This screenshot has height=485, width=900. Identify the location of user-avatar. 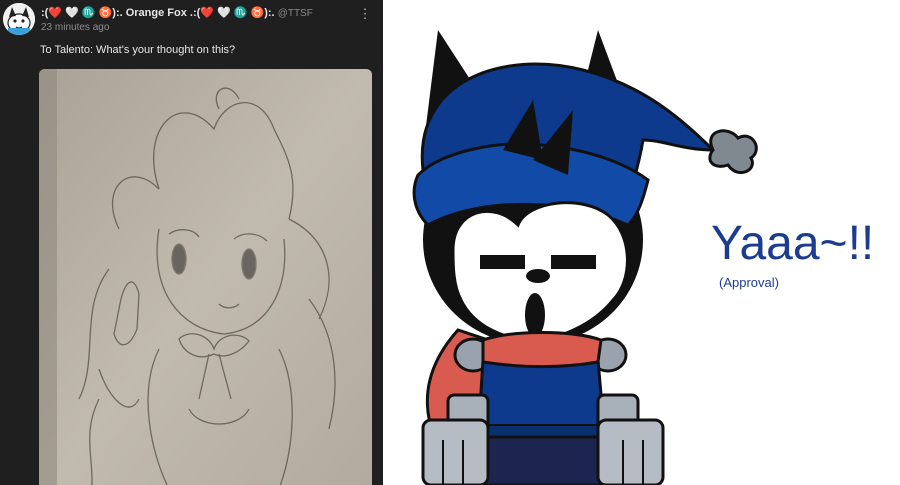
(19, 19).